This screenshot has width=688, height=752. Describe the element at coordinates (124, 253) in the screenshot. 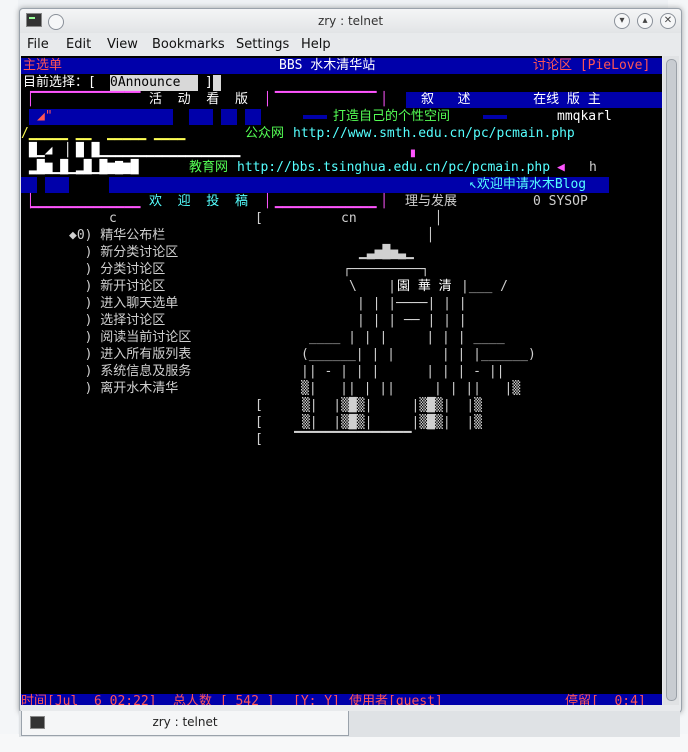

I see `menu-option: ) 新分类讨论区` at that location.